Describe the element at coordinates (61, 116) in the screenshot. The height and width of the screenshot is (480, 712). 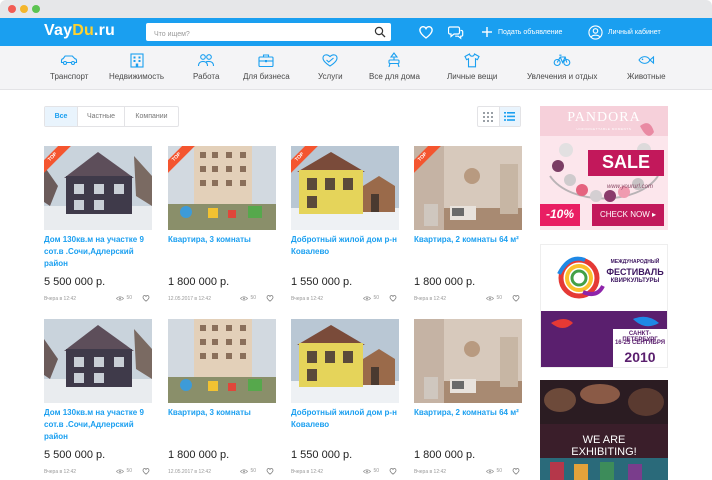
I see `tab-all: Все` at that location.